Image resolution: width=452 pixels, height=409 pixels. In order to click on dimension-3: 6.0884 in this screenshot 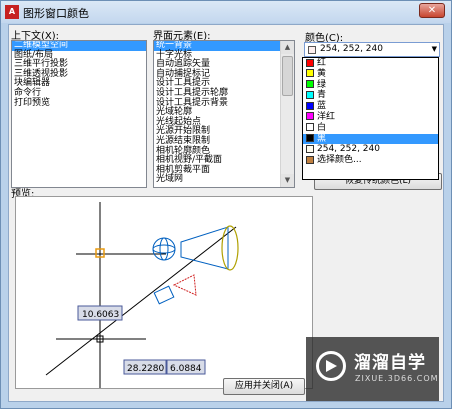, I will do `click(186, 367)`.